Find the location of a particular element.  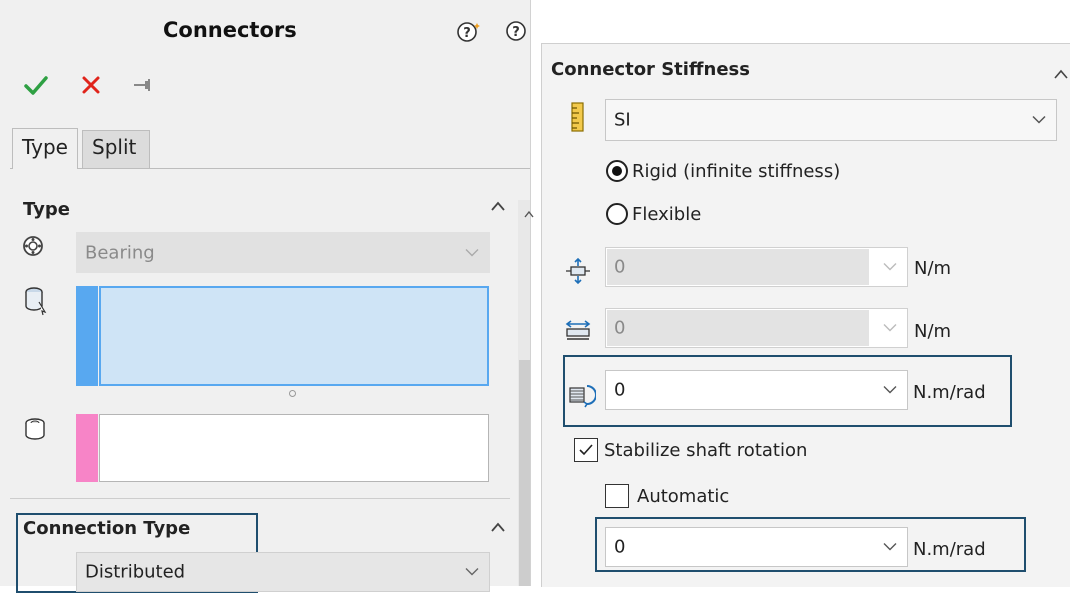

housing-selection-color-swatch is located at coordinates (87, 448).